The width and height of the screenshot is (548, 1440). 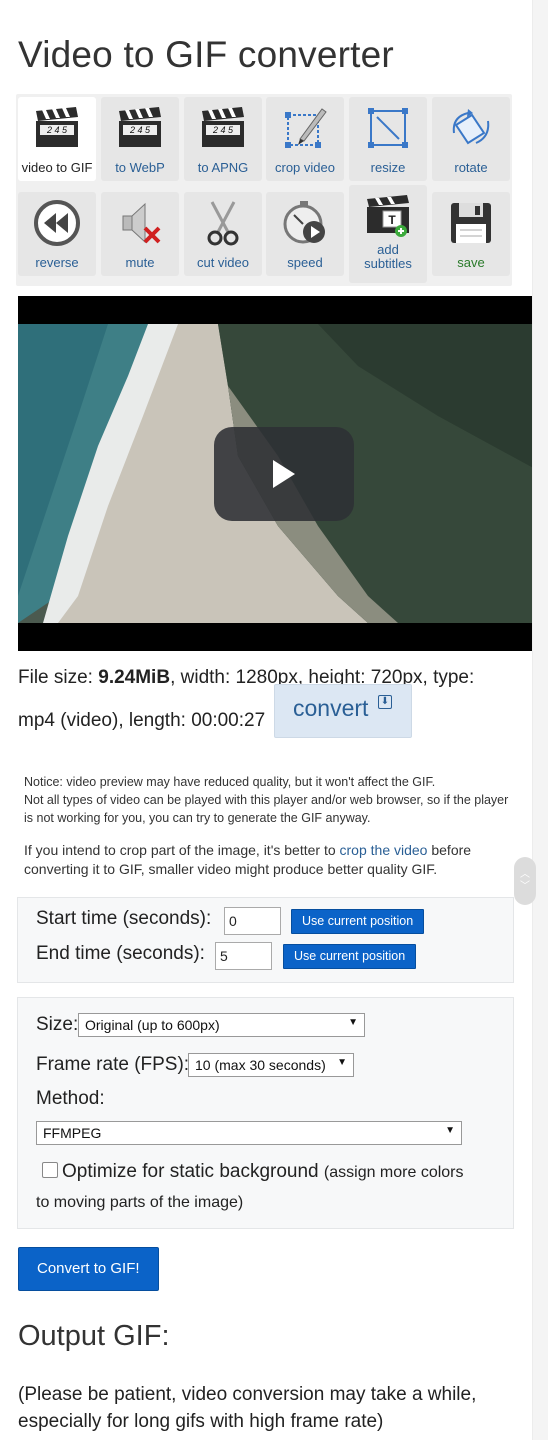 I want to click on crop-video-link: crop the video, so click(x=384, y=850).